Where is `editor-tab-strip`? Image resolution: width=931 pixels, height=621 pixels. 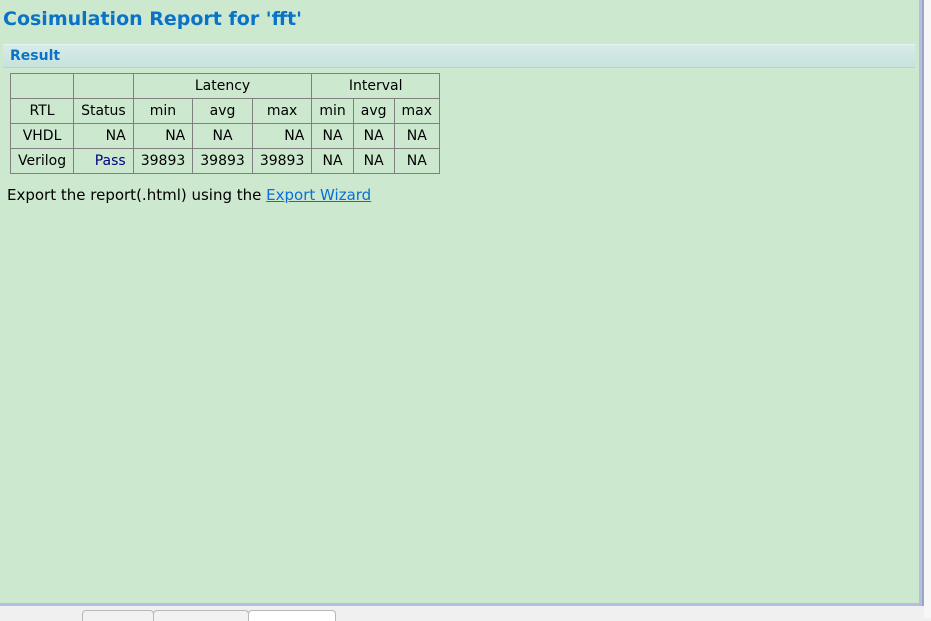
editor-tab-strip is located at coordinates (462, 614).